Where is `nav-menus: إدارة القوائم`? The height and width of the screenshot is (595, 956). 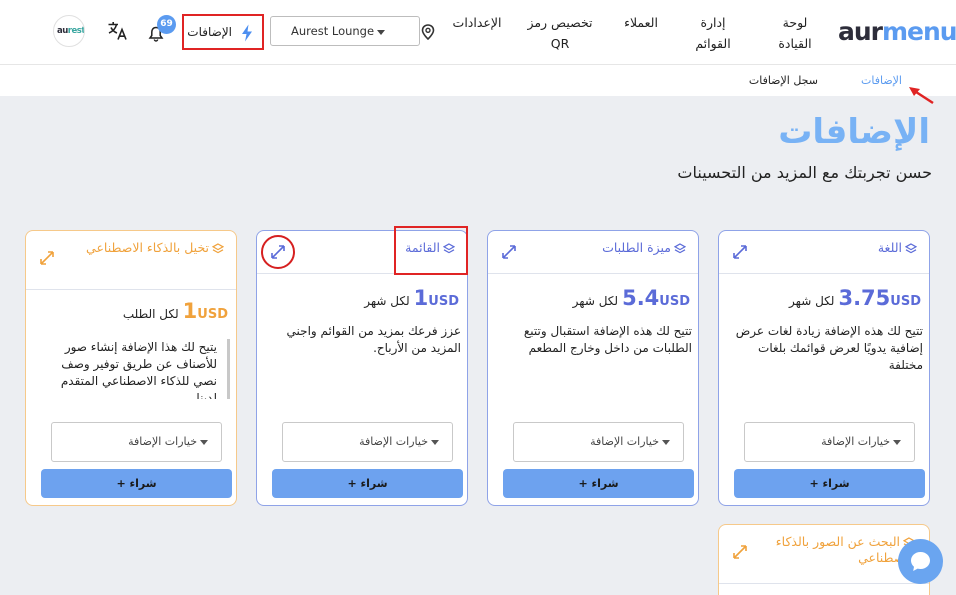 nav-menus: إدارة القوائم is located at coordinates (713, 33).